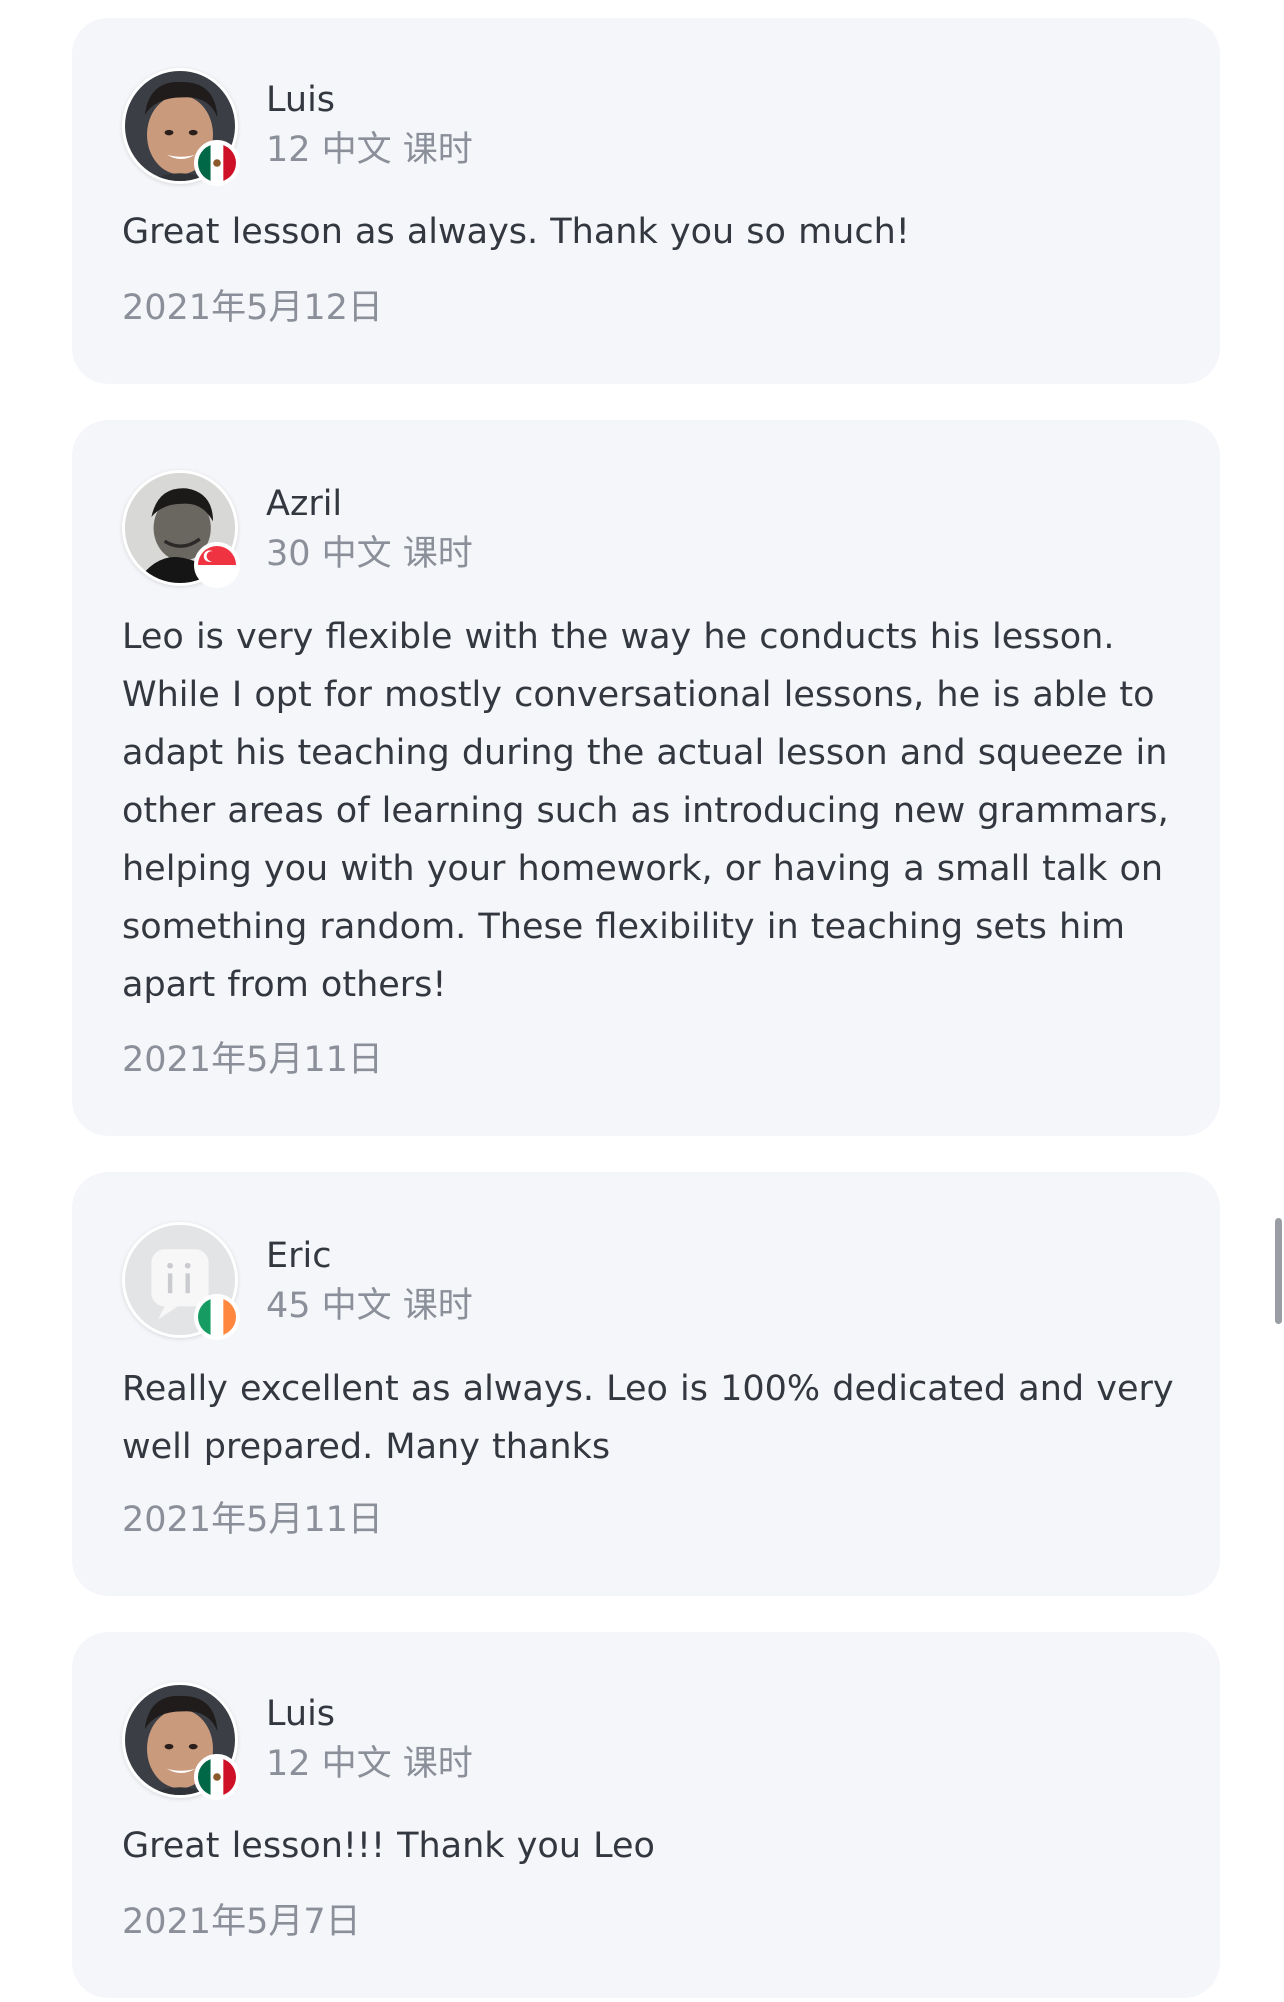 This screenshot has height=2002, width=1284. What do you see at coordinates (241, 1922) in the screenshot?
I see `review-date: 2021年5月7日` at bounding box center [241, 1922].